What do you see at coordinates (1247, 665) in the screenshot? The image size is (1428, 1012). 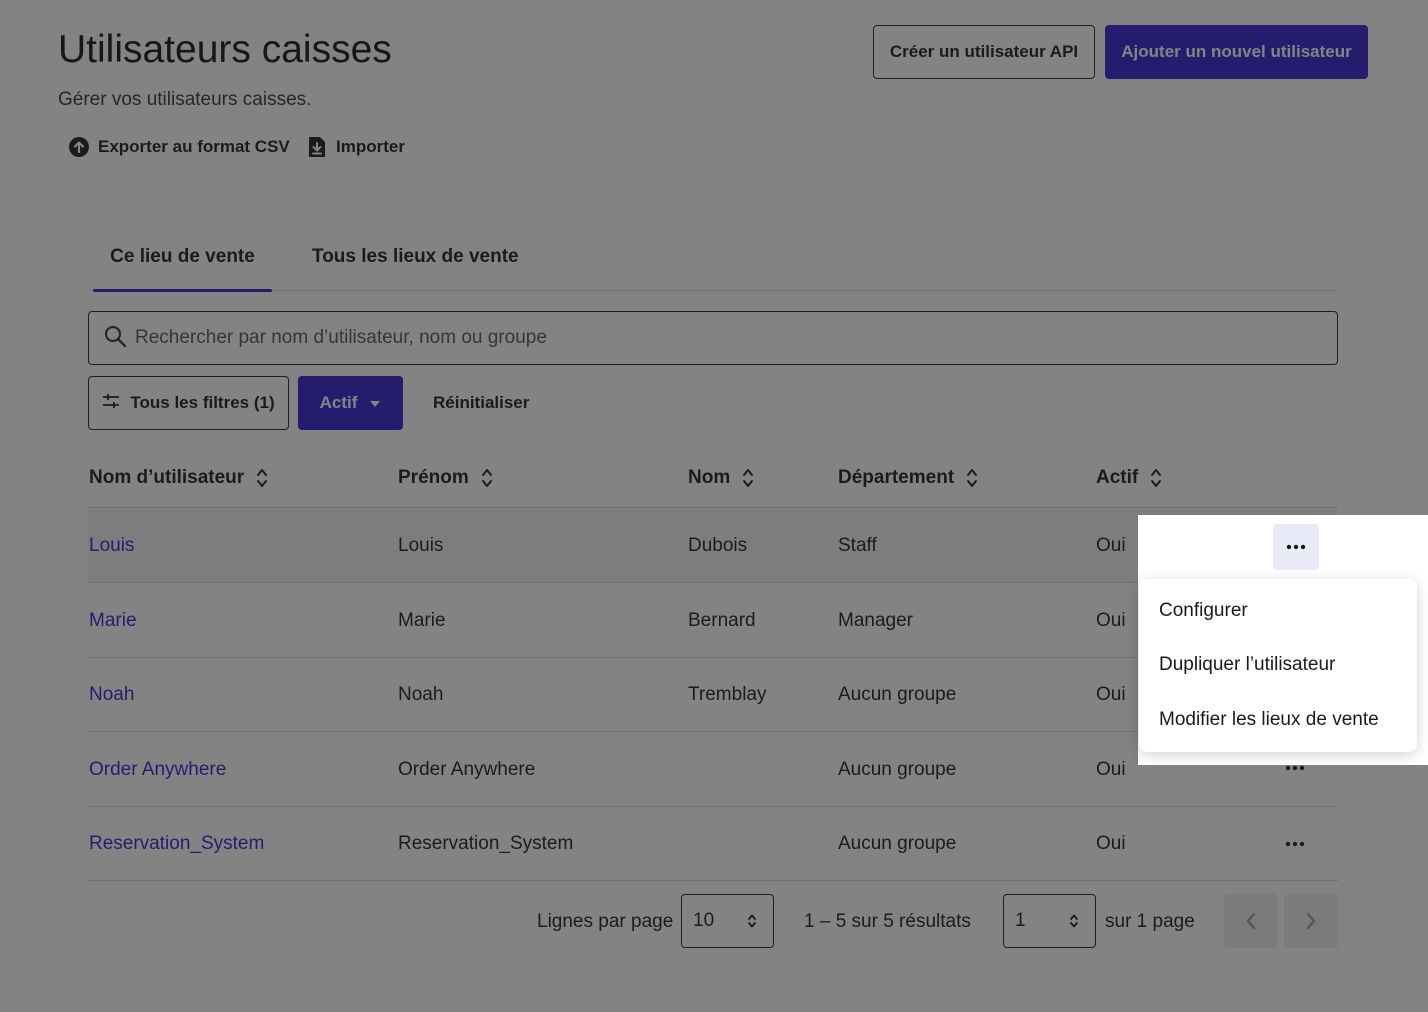 I see `menu-item-duplicate-user: Dupliquer l’utilisateur` at bounding box center [1247, 665].